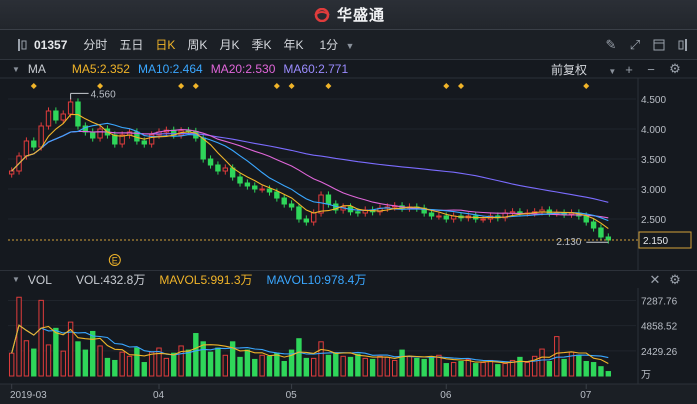 Image resolution: width=697 pixels, height=404 pixels. What do you see at coordinates (653, 160) in the screenshot?
I see `price-tick-label: 3.500` at bounding box center [653, 160].